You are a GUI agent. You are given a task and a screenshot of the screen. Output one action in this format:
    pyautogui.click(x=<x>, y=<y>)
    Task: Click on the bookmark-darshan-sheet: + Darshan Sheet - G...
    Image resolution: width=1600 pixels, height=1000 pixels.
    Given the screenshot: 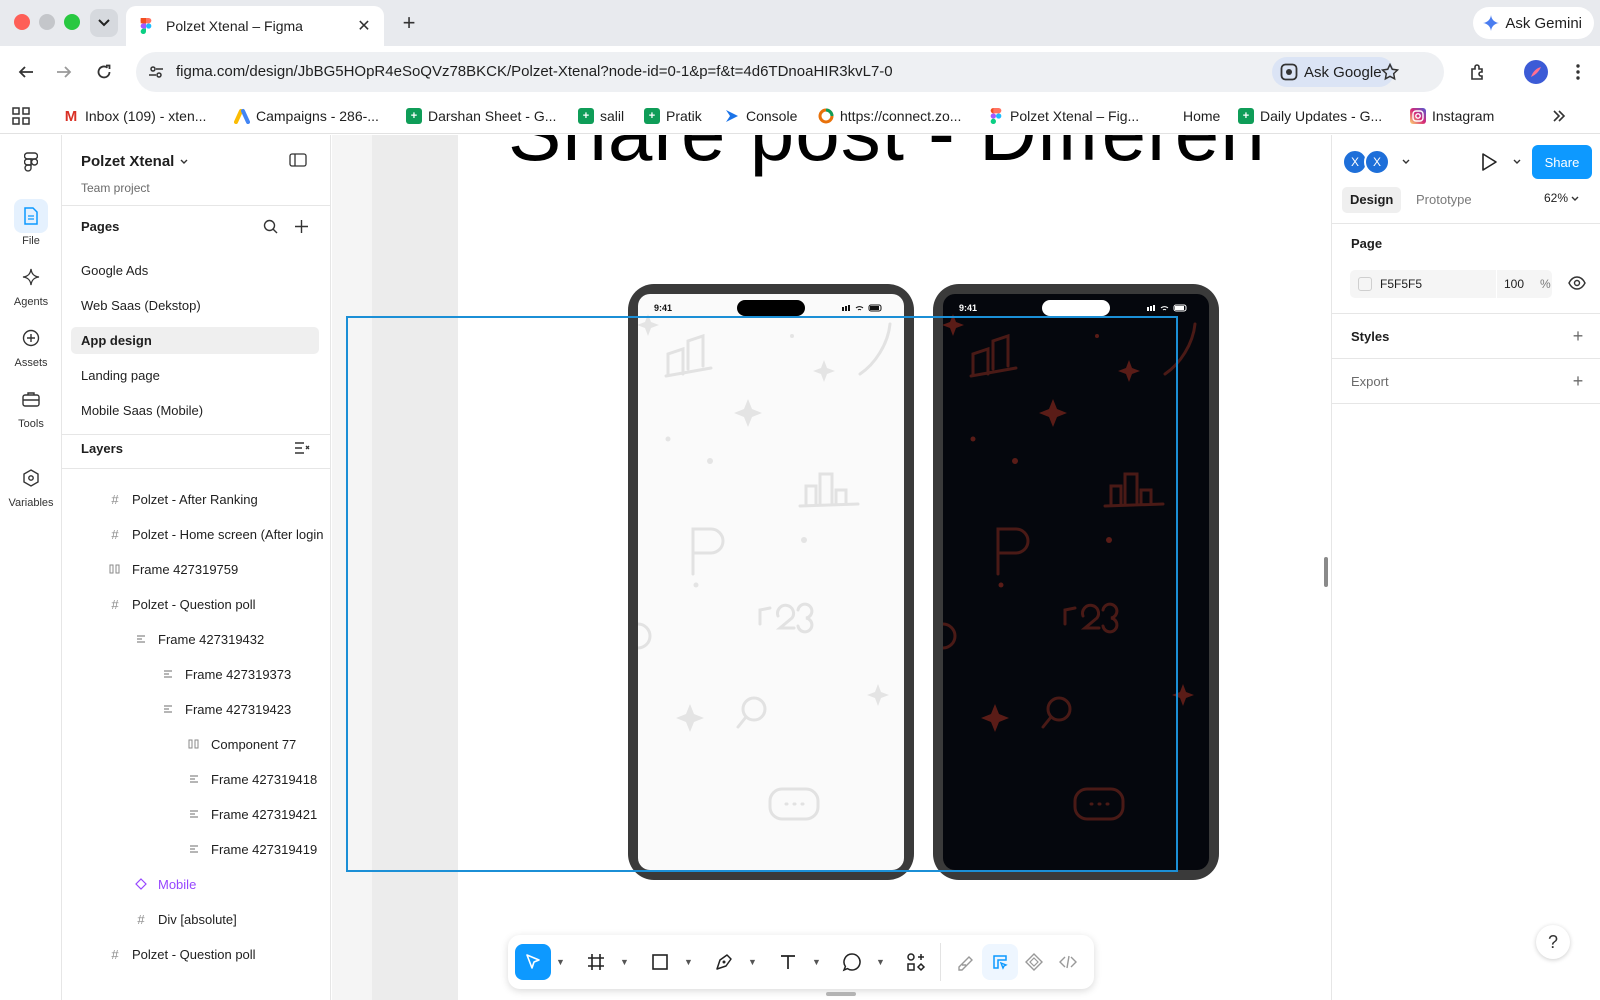 What is the action you would take?
    pyautogui.click(x=481, y=116)
    